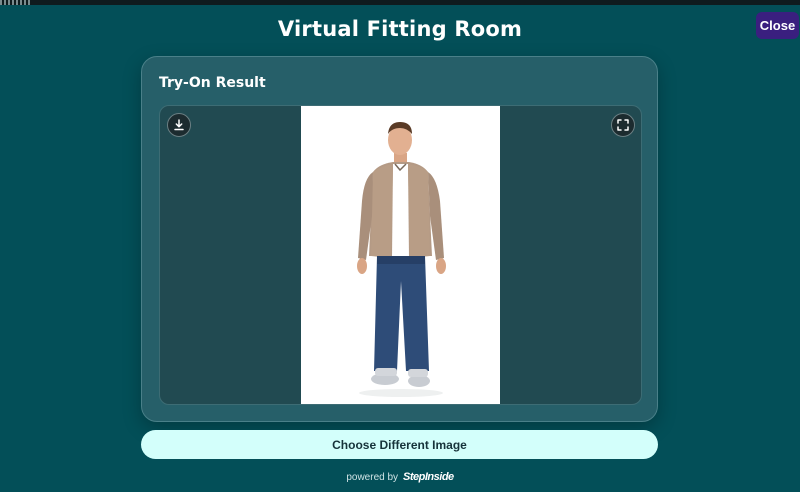  I want to click on top-strip, so click(400, 2).